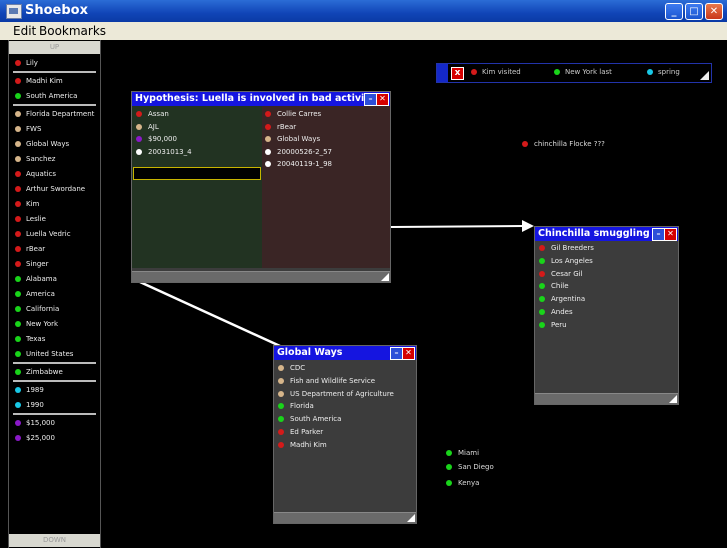 The height and width of the screenshot is (548, 727). What do you see at coordinates (50, 189) in the screenshot?
I see `sidebar-item: Arthur Swordane` at bounding box center [50, 189].